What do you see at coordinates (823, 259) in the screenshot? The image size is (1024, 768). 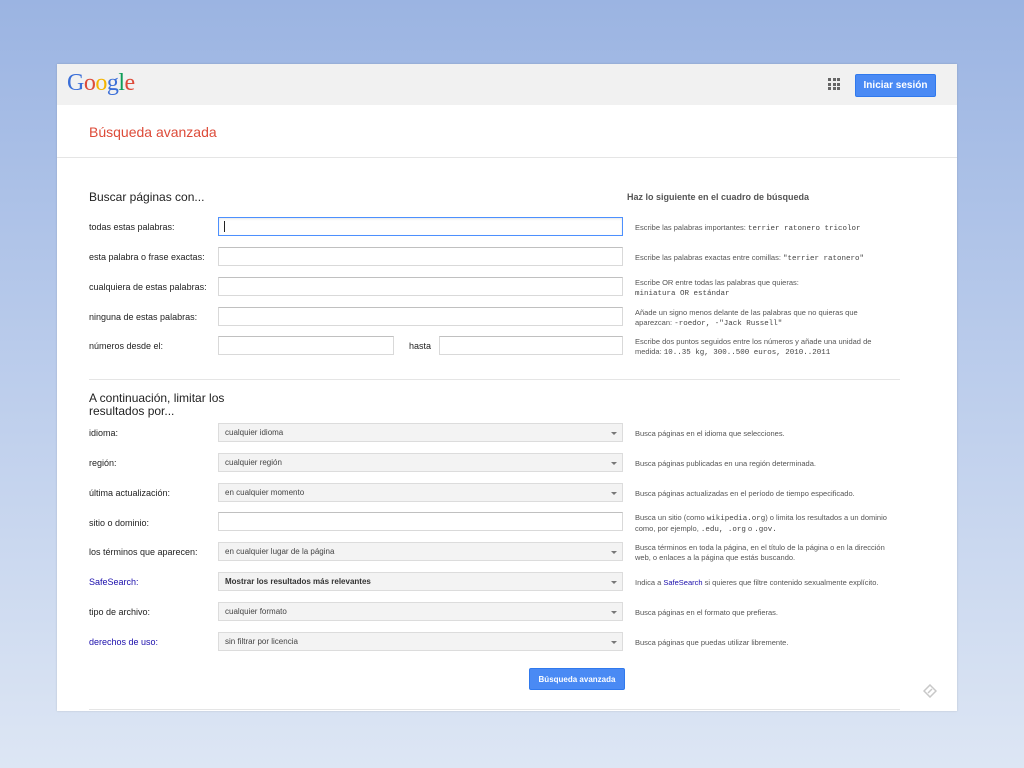 I see `hint-example: "terrier ratonero"` at bounding box center [823, 259].